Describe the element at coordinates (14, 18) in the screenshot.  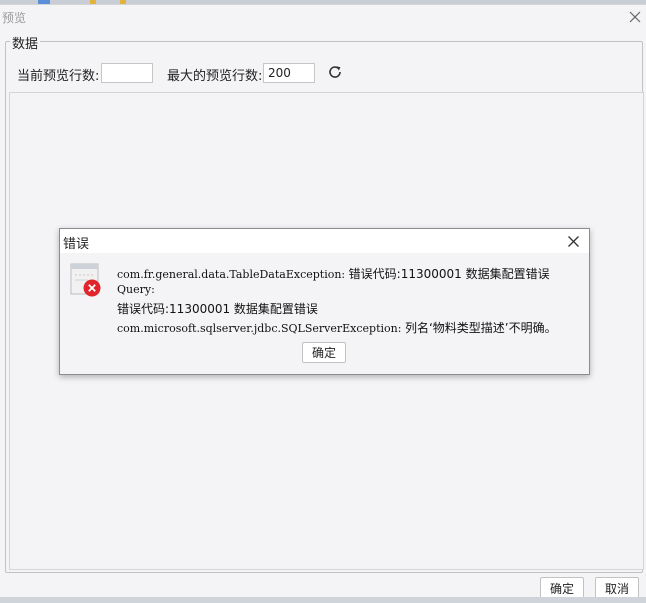
I see `window-title: 预览` at that location.